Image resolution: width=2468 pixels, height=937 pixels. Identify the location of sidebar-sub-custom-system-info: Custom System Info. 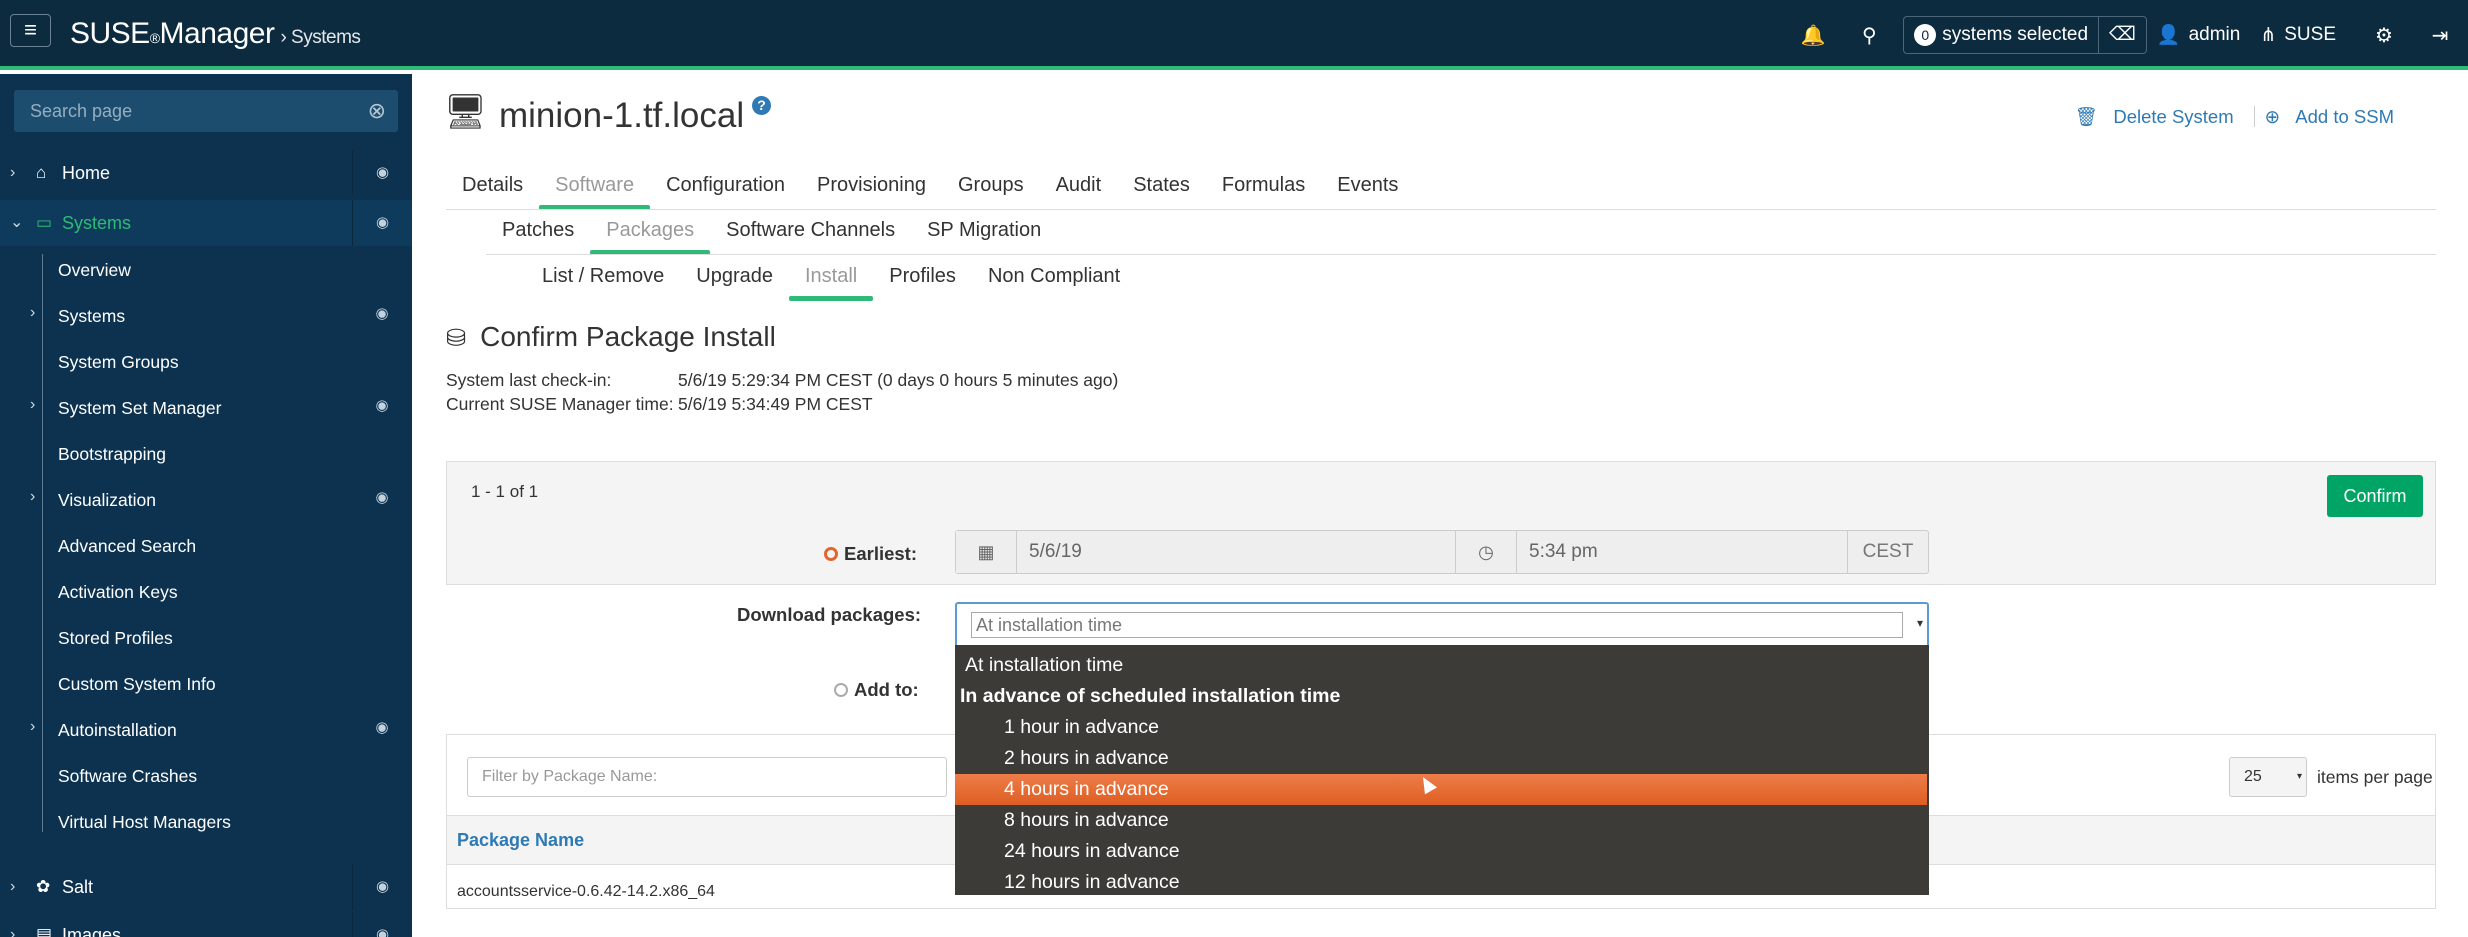
(137, 684).